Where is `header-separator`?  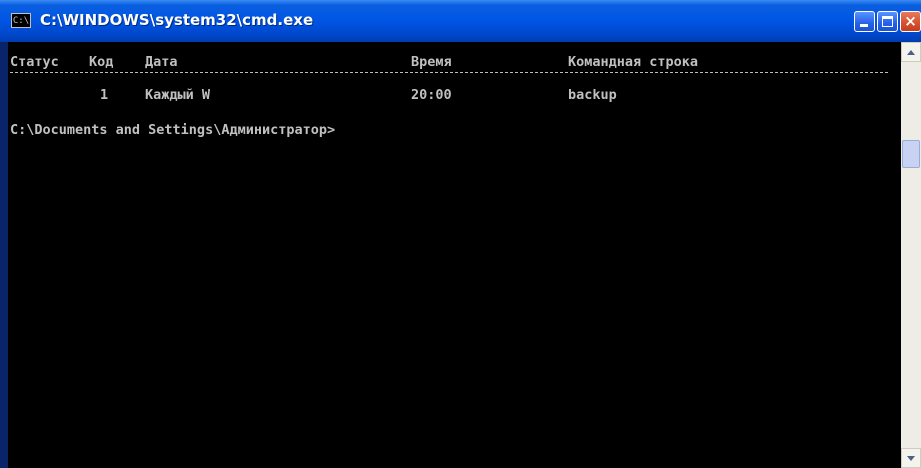 header-separator is located at coordinates (449, 72).